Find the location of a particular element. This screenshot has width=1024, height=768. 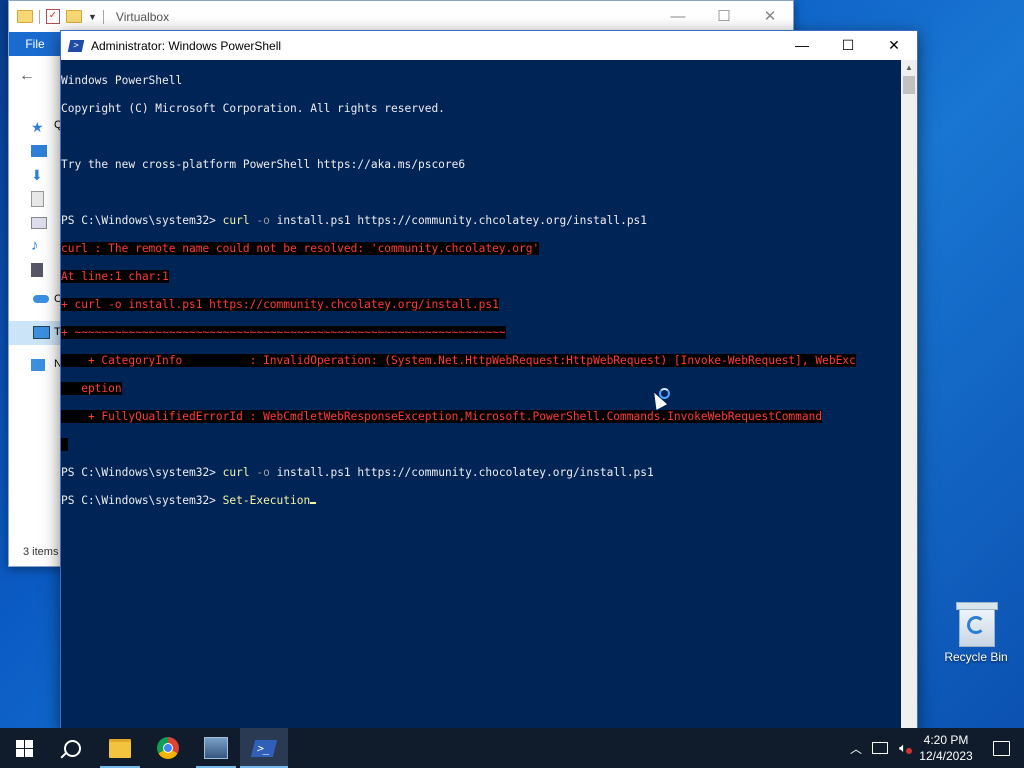

start-button is located at coordinates (24, 748).